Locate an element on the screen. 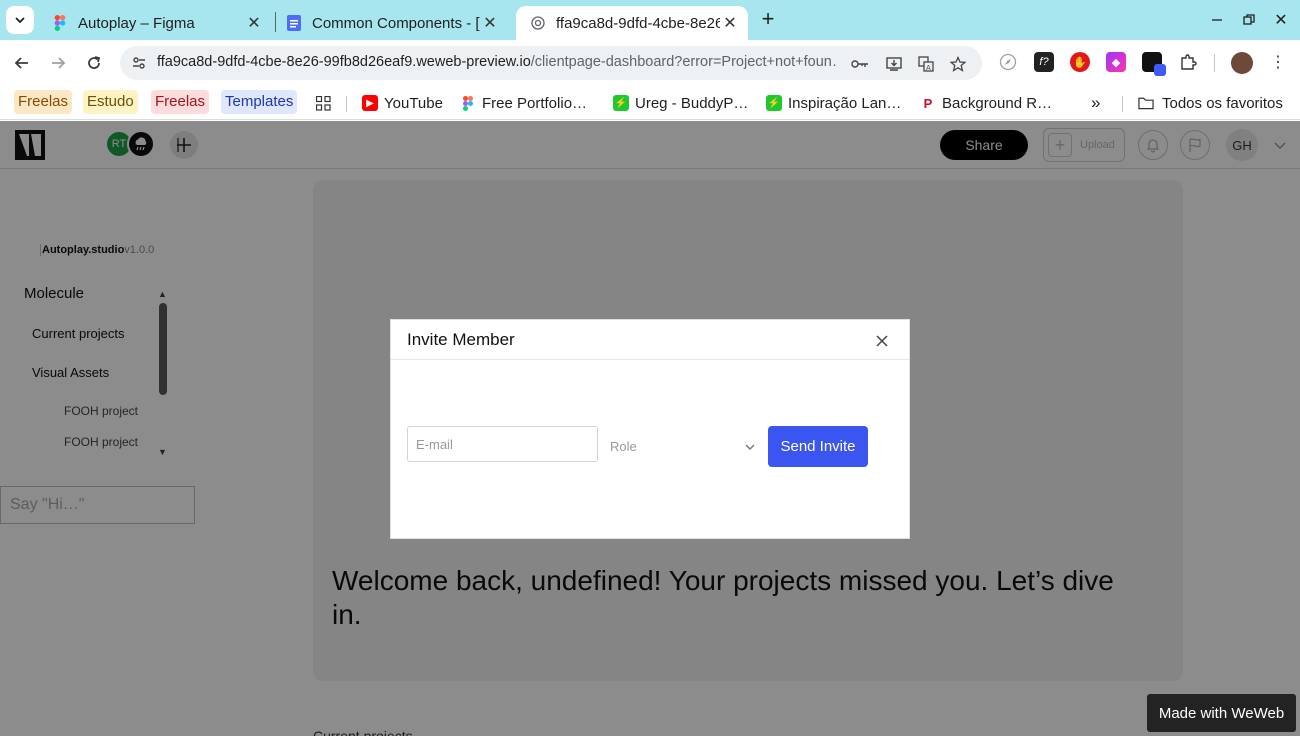 This screenshot has height=736, width=1300. reload-icon is located at coordinates (94, 63).